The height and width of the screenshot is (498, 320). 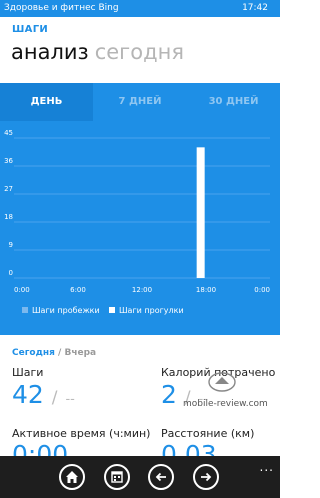 What do you see at coordinates (8, 217) in the screenshot?
I see `y-tick-label: 18` at bounding box center [8, 217].